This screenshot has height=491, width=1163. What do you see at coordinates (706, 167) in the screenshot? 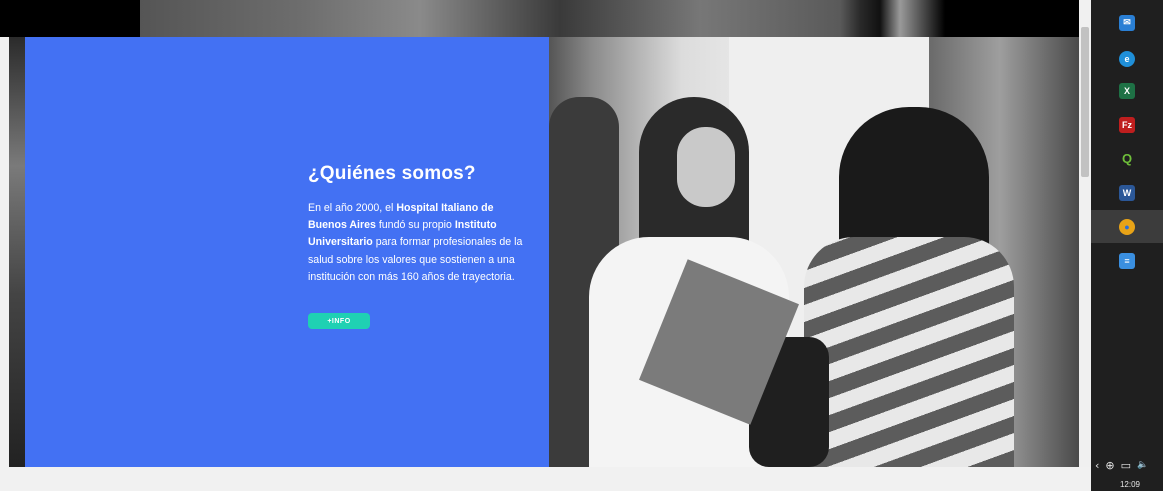
I see `photo-doctor-face` at bounding box center [706, 167].